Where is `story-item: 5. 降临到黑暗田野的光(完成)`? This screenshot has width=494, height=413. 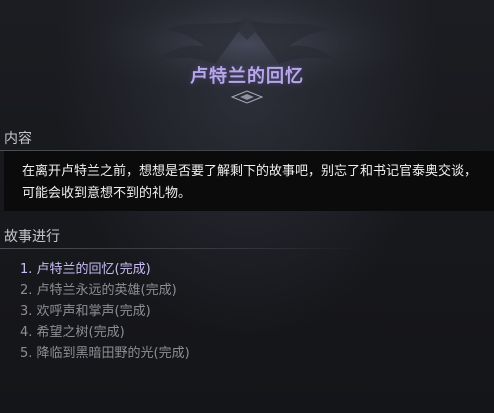
story-item: 5. 降临到黑暗田野的光(完成) is located at coordinates (105, 353).